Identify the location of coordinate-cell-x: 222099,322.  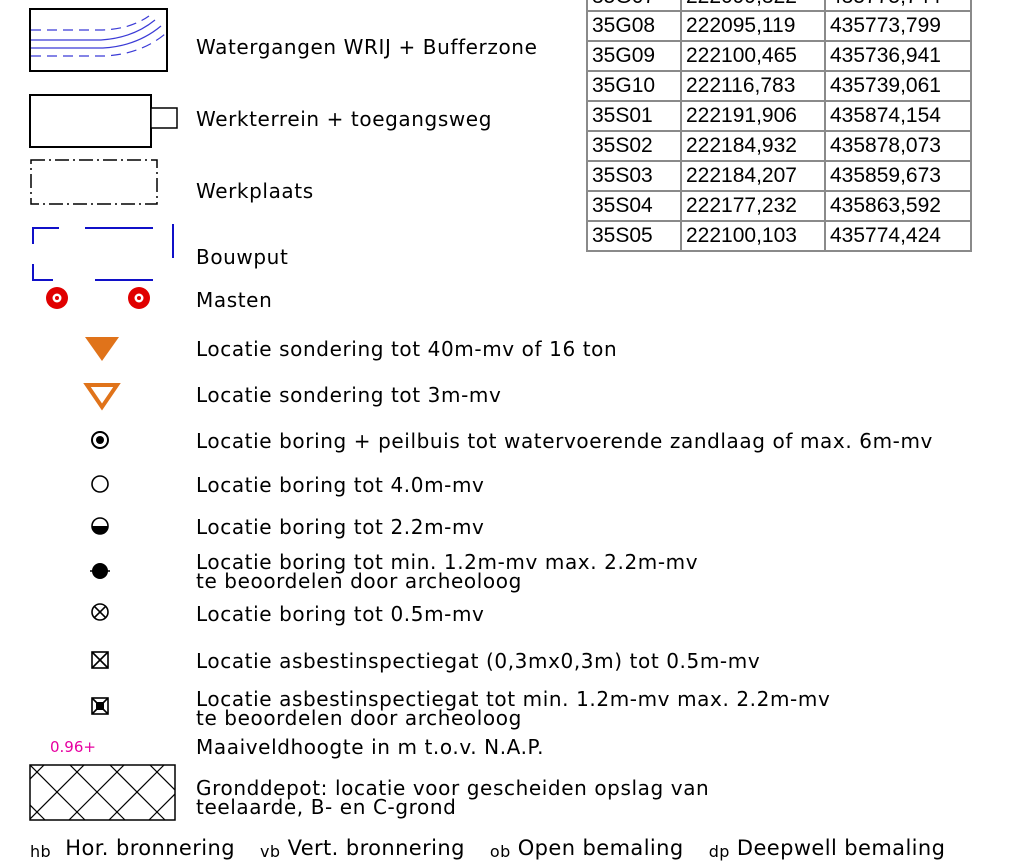
(753, 6).